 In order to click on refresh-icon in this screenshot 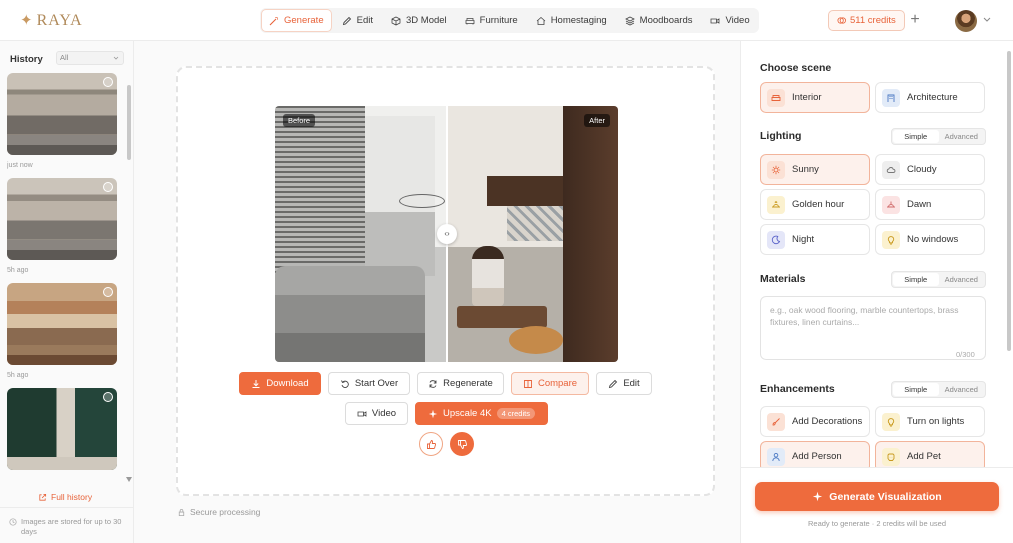, I will do `click(433, 383)`.